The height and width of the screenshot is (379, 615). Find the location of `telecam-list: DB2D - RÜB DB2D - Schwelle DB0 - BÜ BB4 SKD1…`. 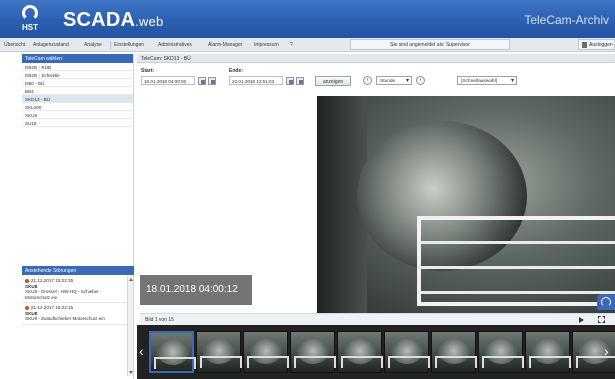

telecam-list: DB2D - RÜB DB2D - Schwelle DB0 - BÜ BB4 SKD1… is located at coordinates (77, 95).